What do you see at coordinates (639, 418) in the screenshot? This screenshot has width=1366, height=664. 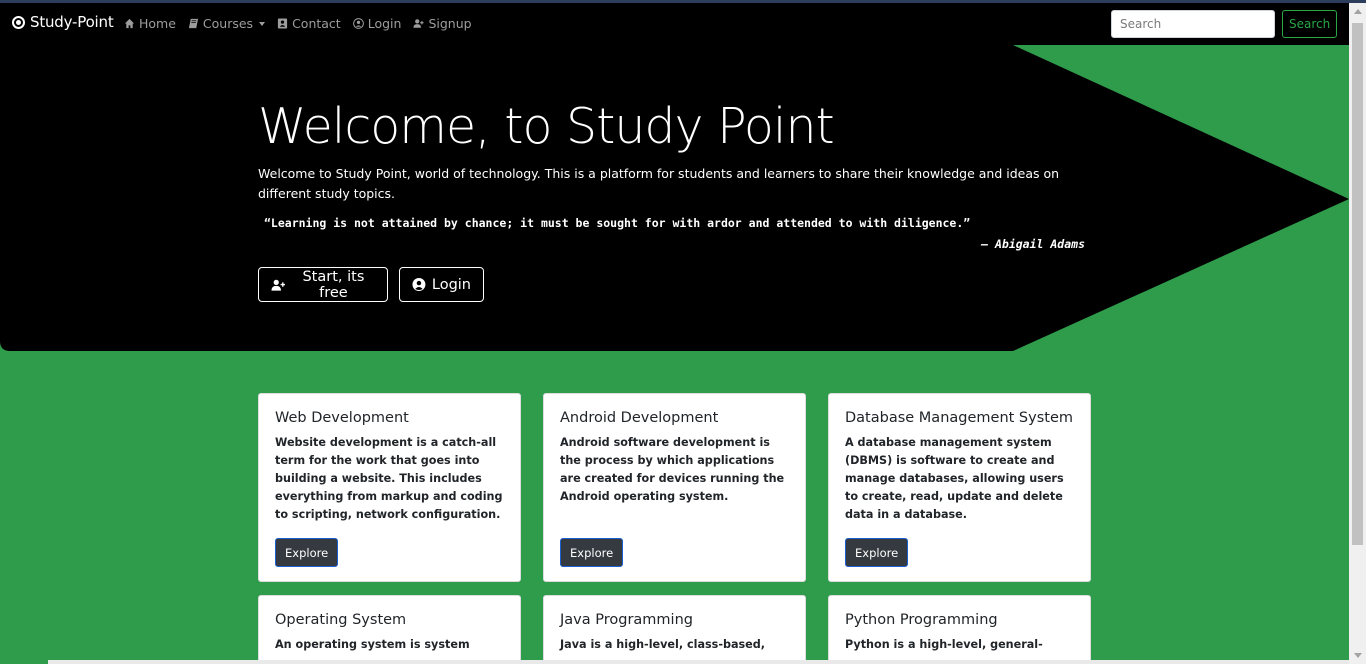 I see `card-title: Android Development` at bounding box center [639, 418].